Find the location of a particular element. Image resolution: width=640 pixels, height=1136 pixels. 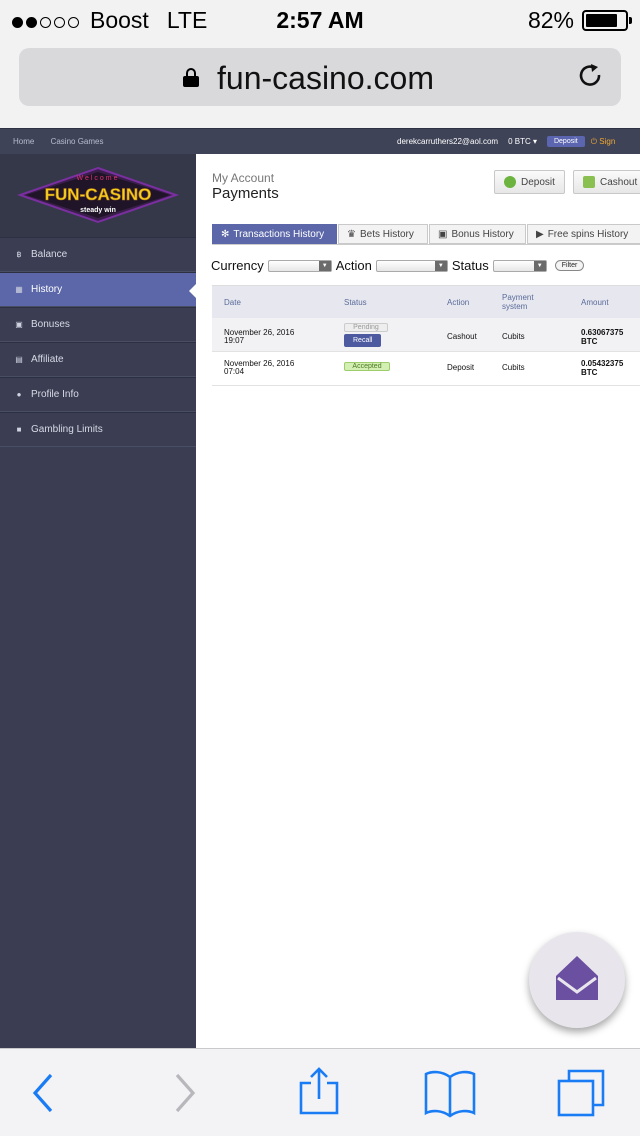

top-deposit-button: Deposit is located at coordinates (565, 141).